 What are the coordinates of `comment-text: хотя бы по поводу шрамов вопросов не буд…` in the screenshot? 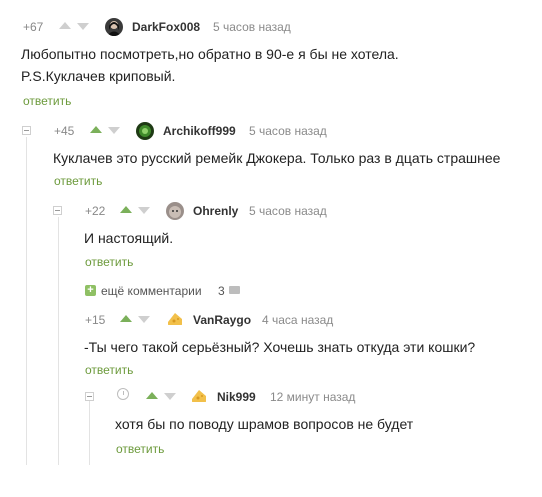 It's located at (264, 424).